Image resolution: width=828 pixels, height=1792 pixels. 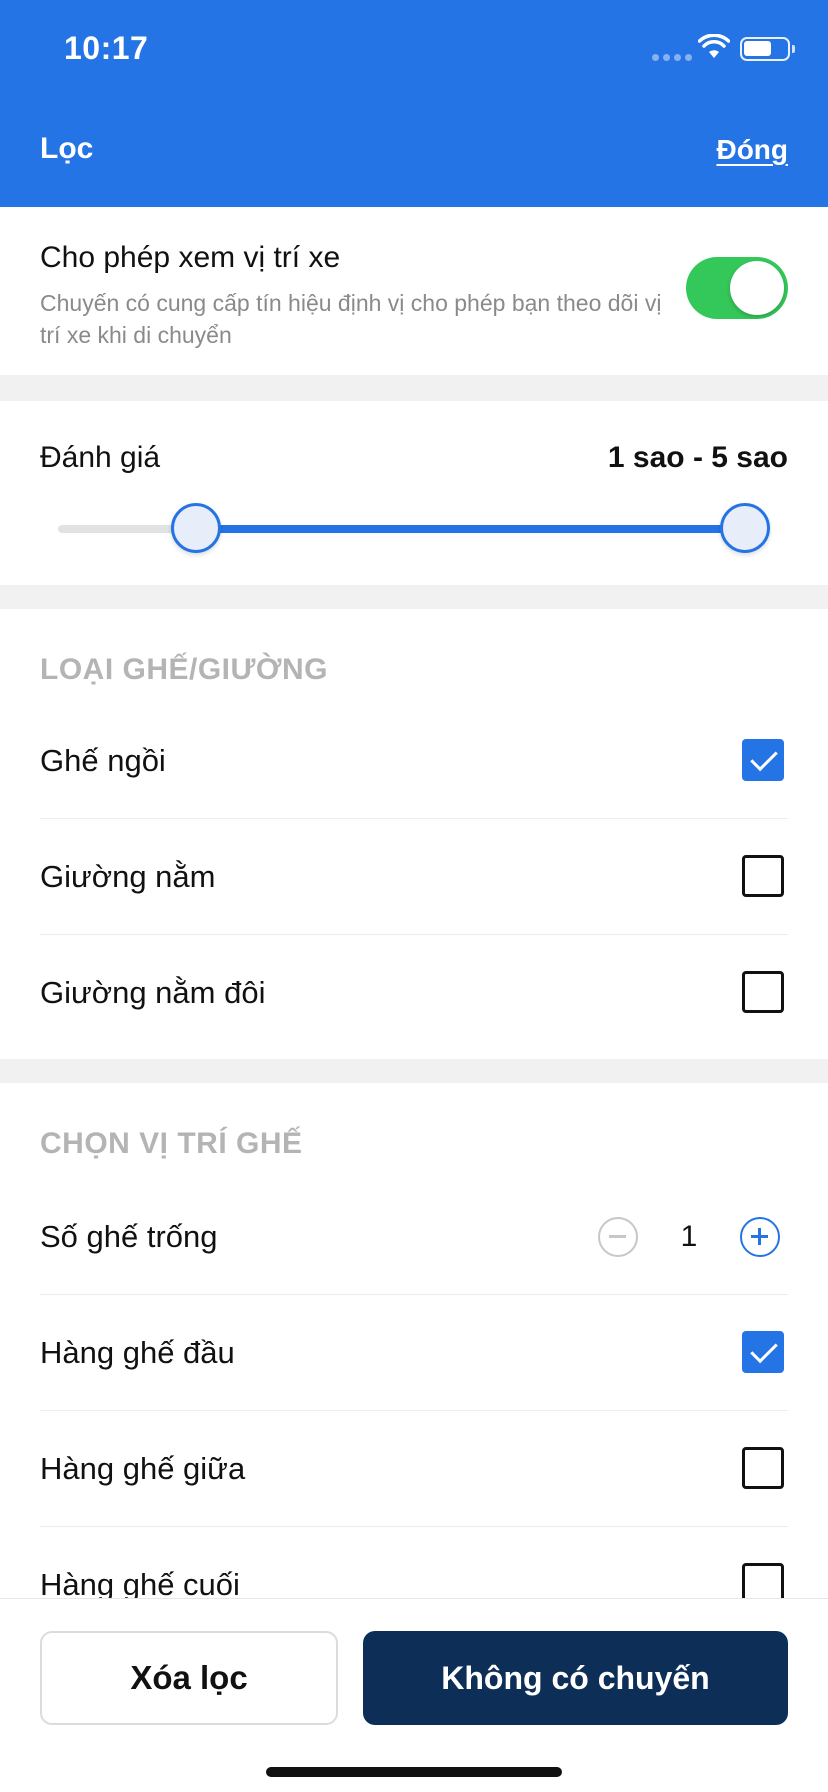 I want to click on seat-position-heading: CHỌN VỊ TRÍ GHẾ, so click(x=171, y=1143).